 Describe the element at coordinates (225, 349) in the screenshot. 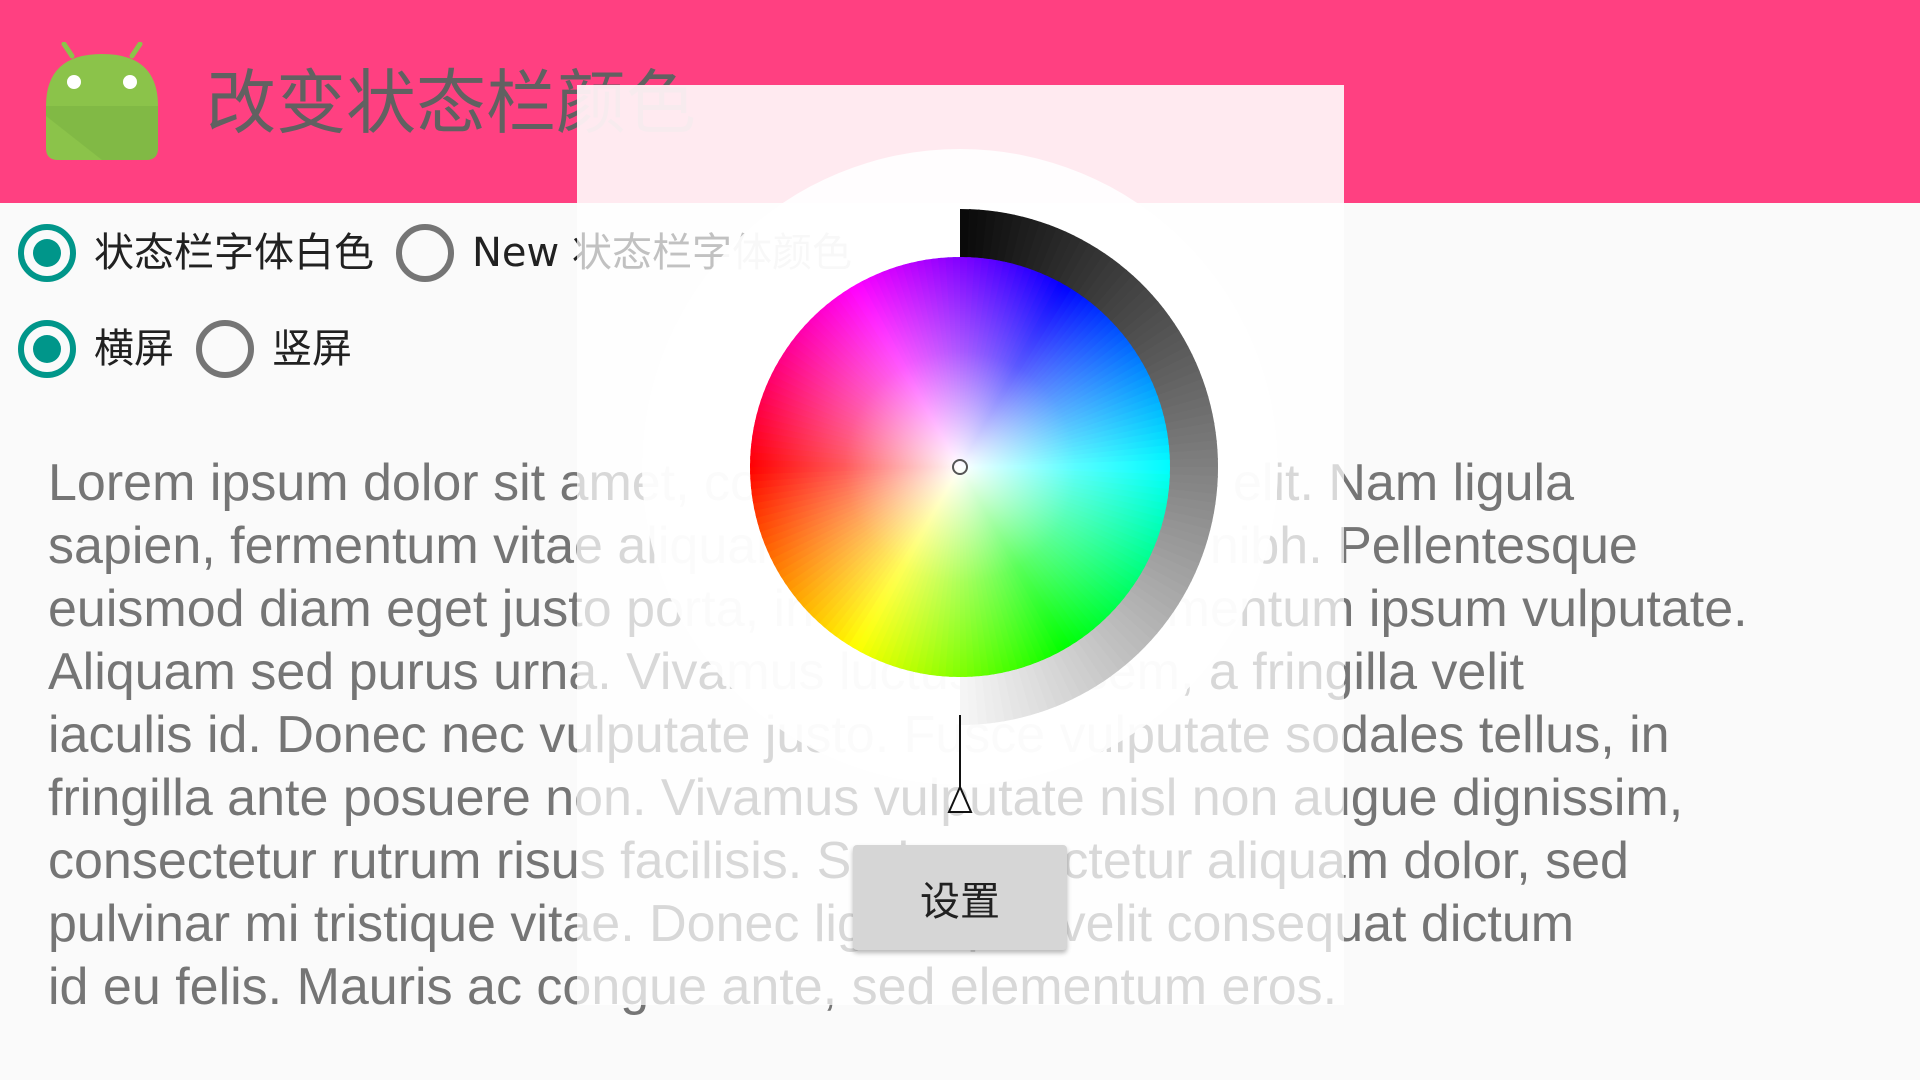

I see `radio-portrait` at that location.